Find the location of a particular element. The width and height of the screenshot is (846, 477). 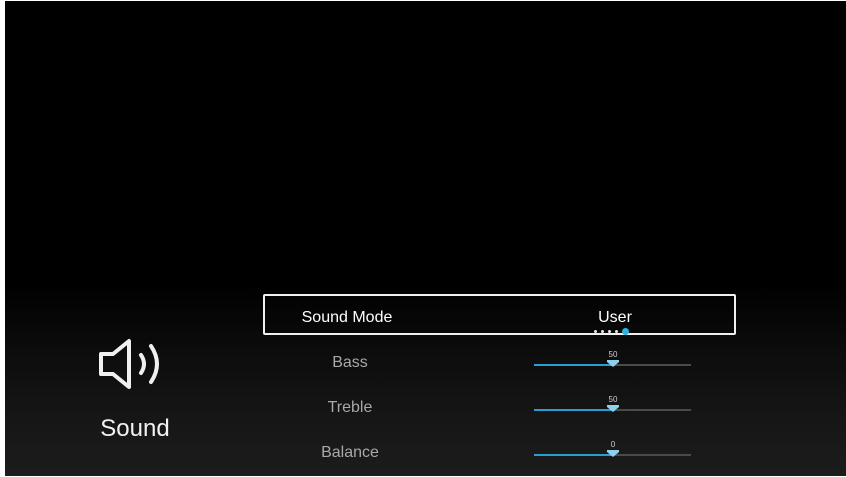

treble-slider: 50 is located at coordinates (612, 404).